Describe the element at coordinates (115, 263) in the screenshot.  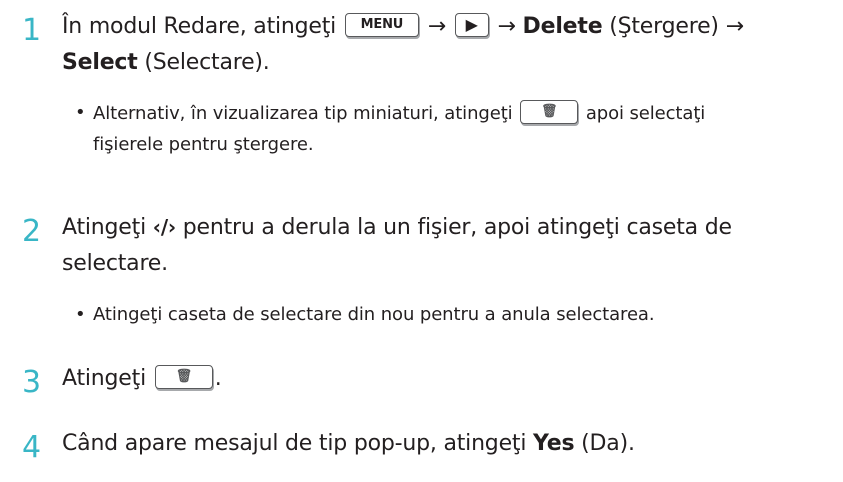
I see `step-2-line-2: selectare.` at that location.